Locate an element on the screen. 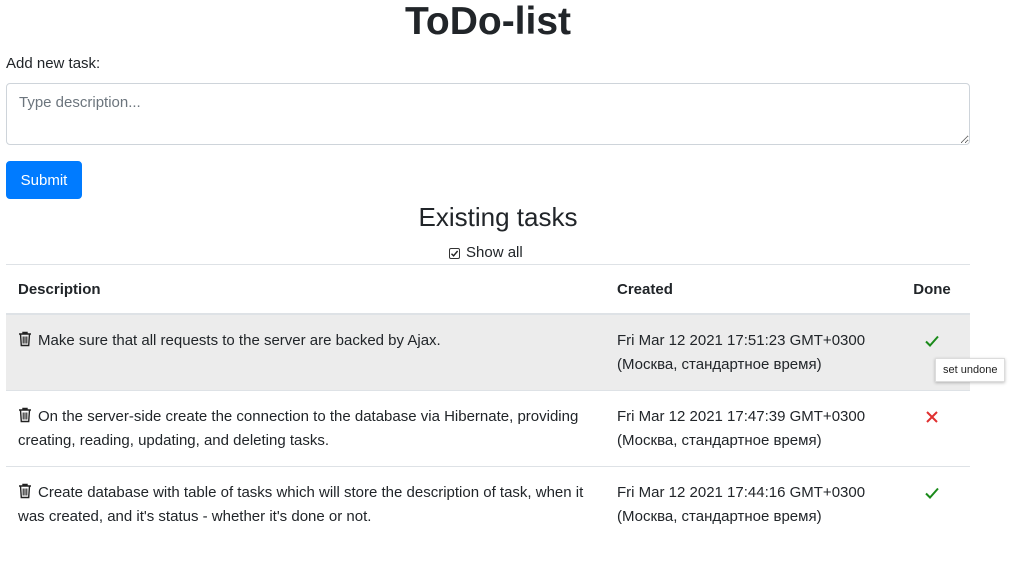 The width and height of the screenshot is (1013, 577). tasks-section-title: Existing tasks is located at coordinates (498, 217).